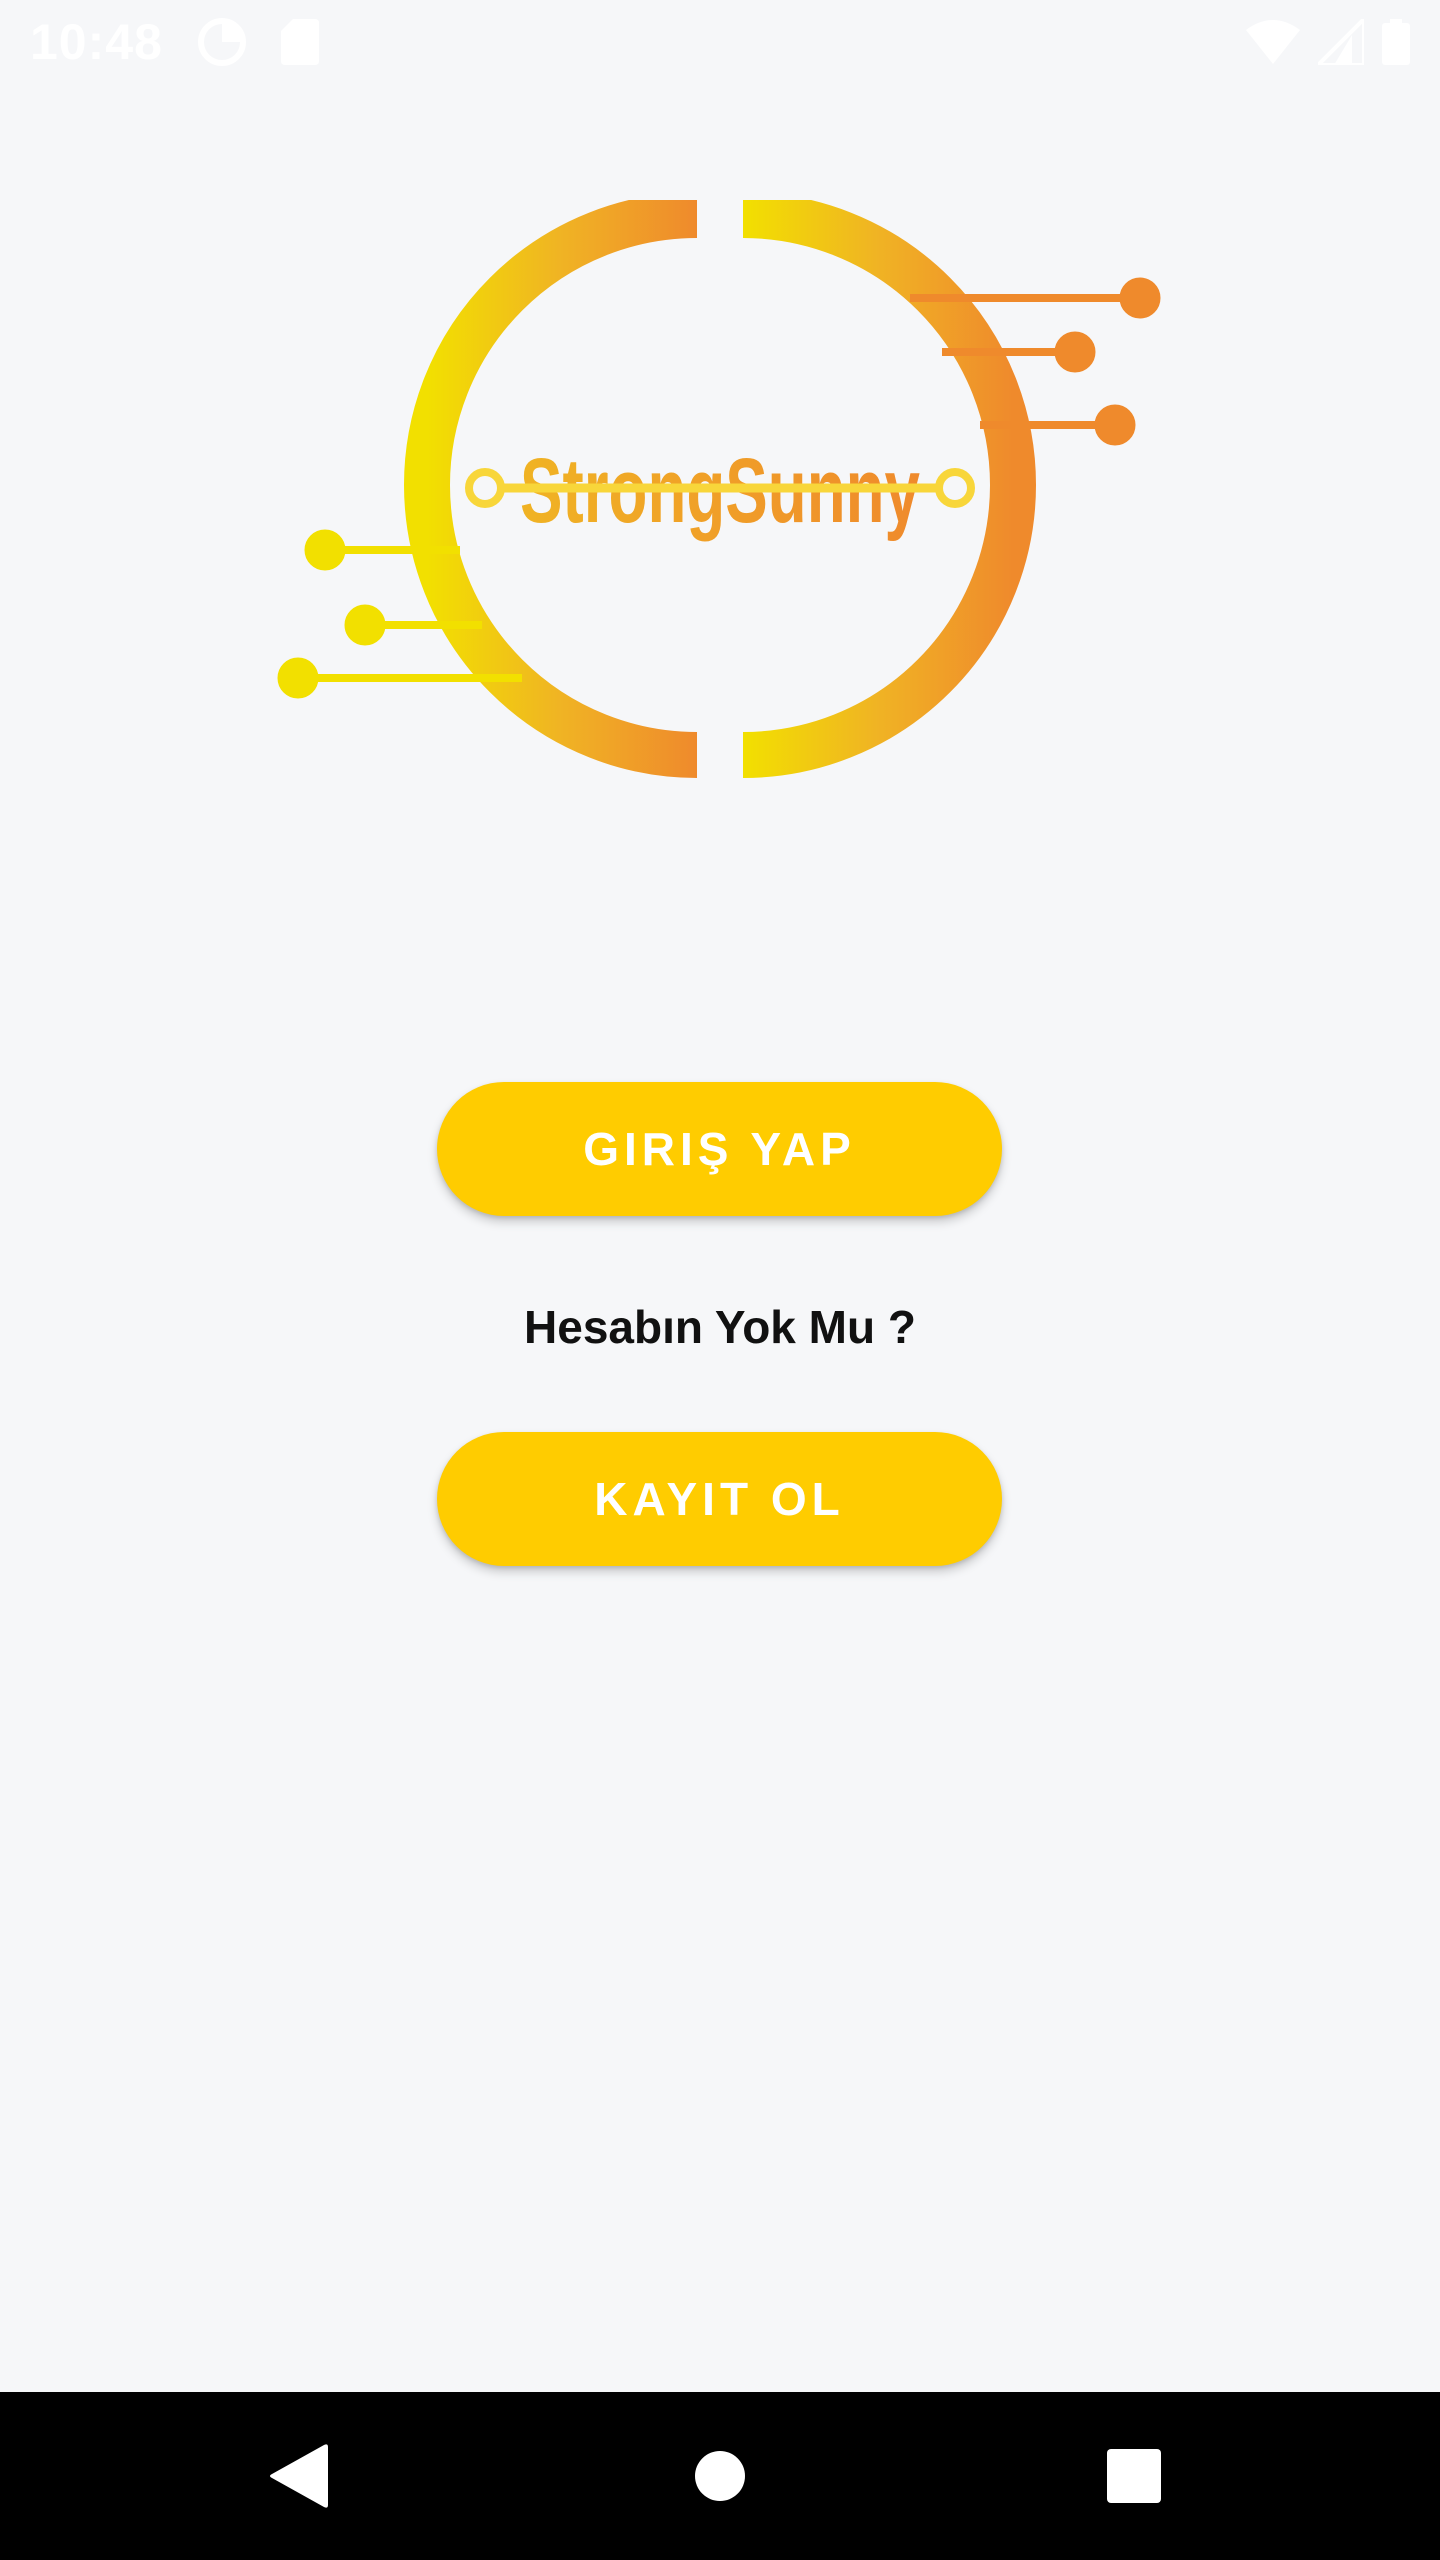 This screenshot has height=2560, width=1440. I want to click on status-left: 10:48, so click(174, 42).